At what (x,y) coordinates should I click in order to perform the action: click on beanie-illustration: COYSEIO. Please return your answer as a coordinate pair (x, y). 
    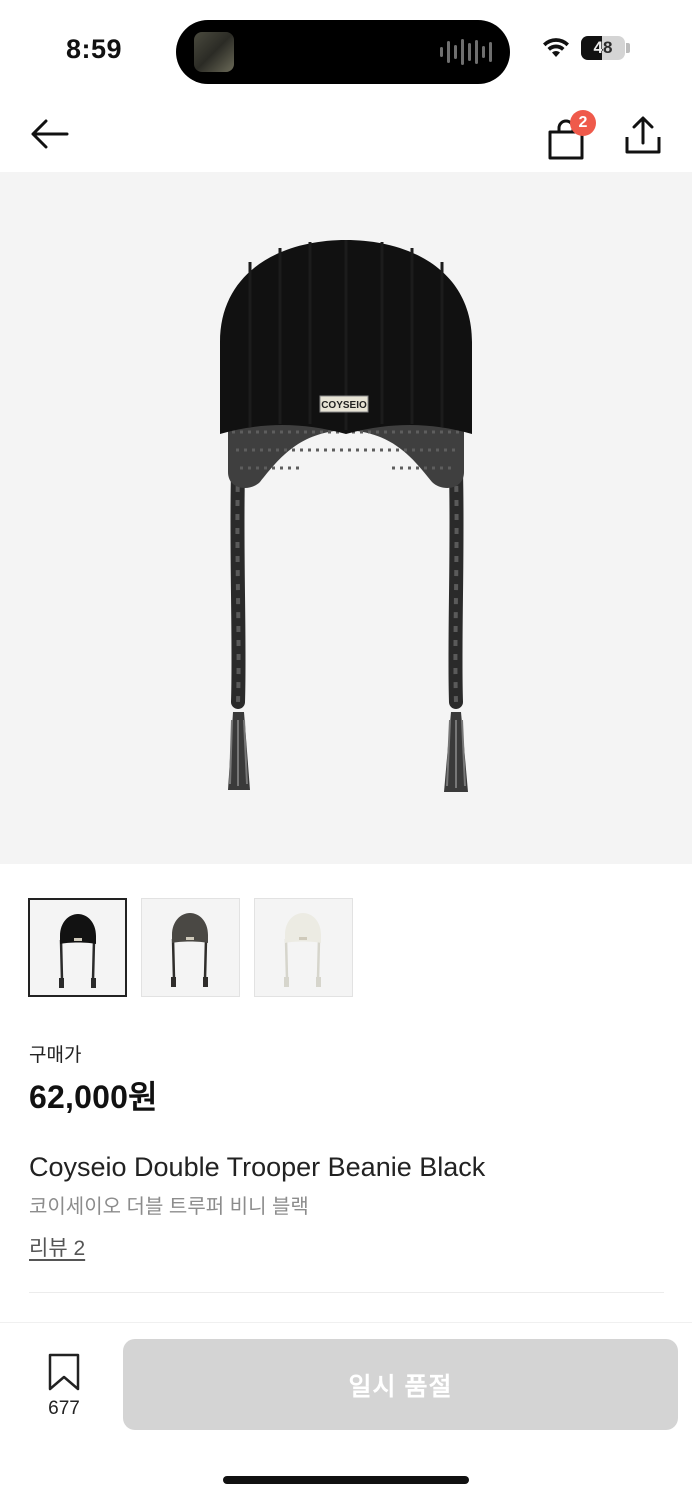
    Looking at the image, I should click on (346, 516).